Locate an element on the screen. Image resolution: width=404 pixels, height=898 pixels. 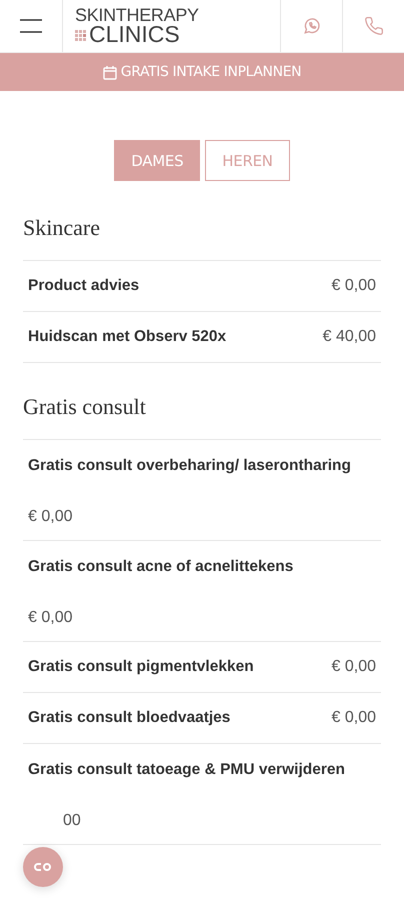
treatment-name: Gratis consult pigmentvlekken is located at coordinates (141, 667).